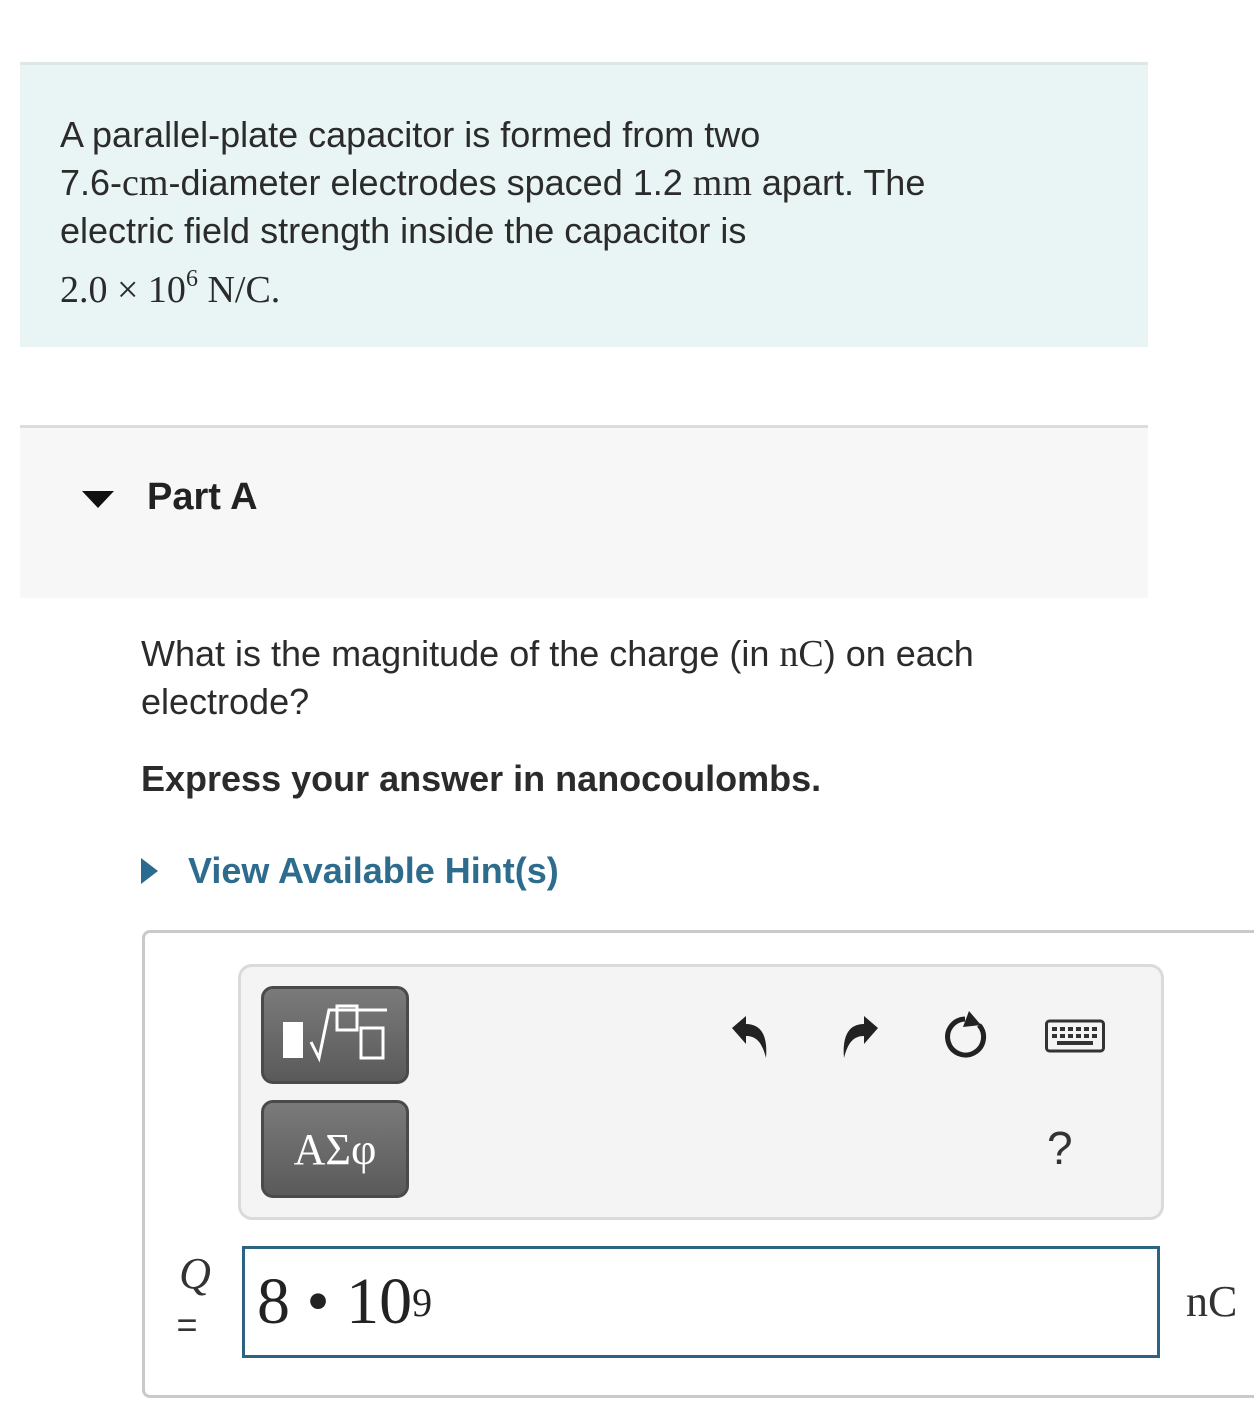 The width and height of the screenshot is (1254, 1423). Describe the element at coordinates (1212, 1301) in the screenshot. I see `answer-unit: nC` at that location.